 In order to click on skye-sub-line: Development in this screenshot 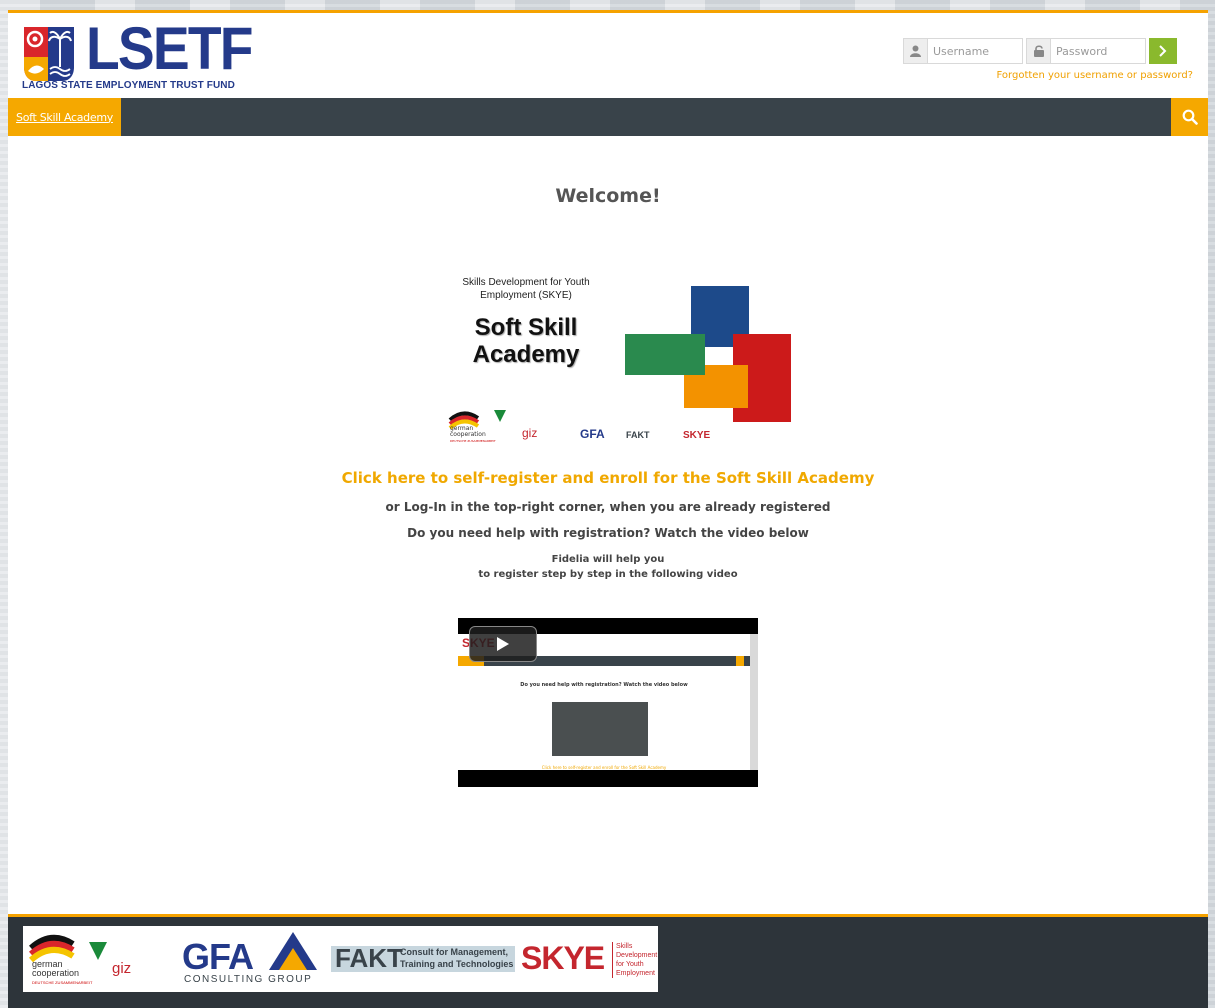, I will do `click(637, 955)`.